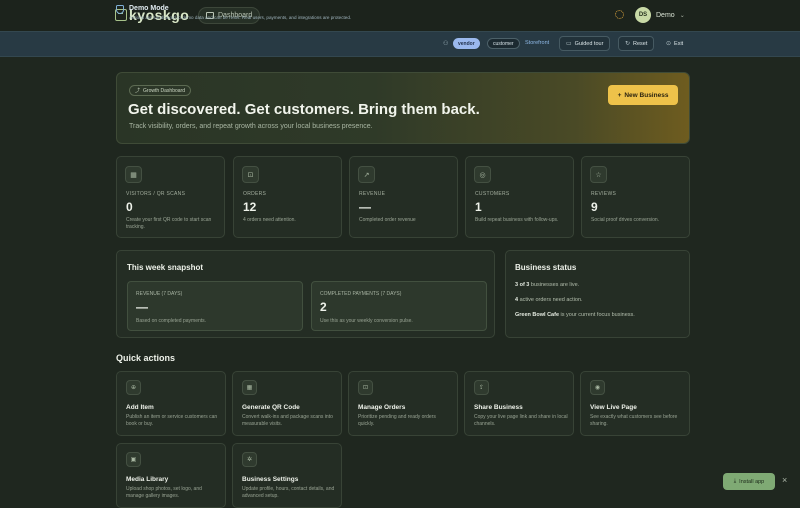  What do you see at coordinates (255, 194) in the screenshot?
I see `stat-label: ORDERS` at bounding box center [255, 194].